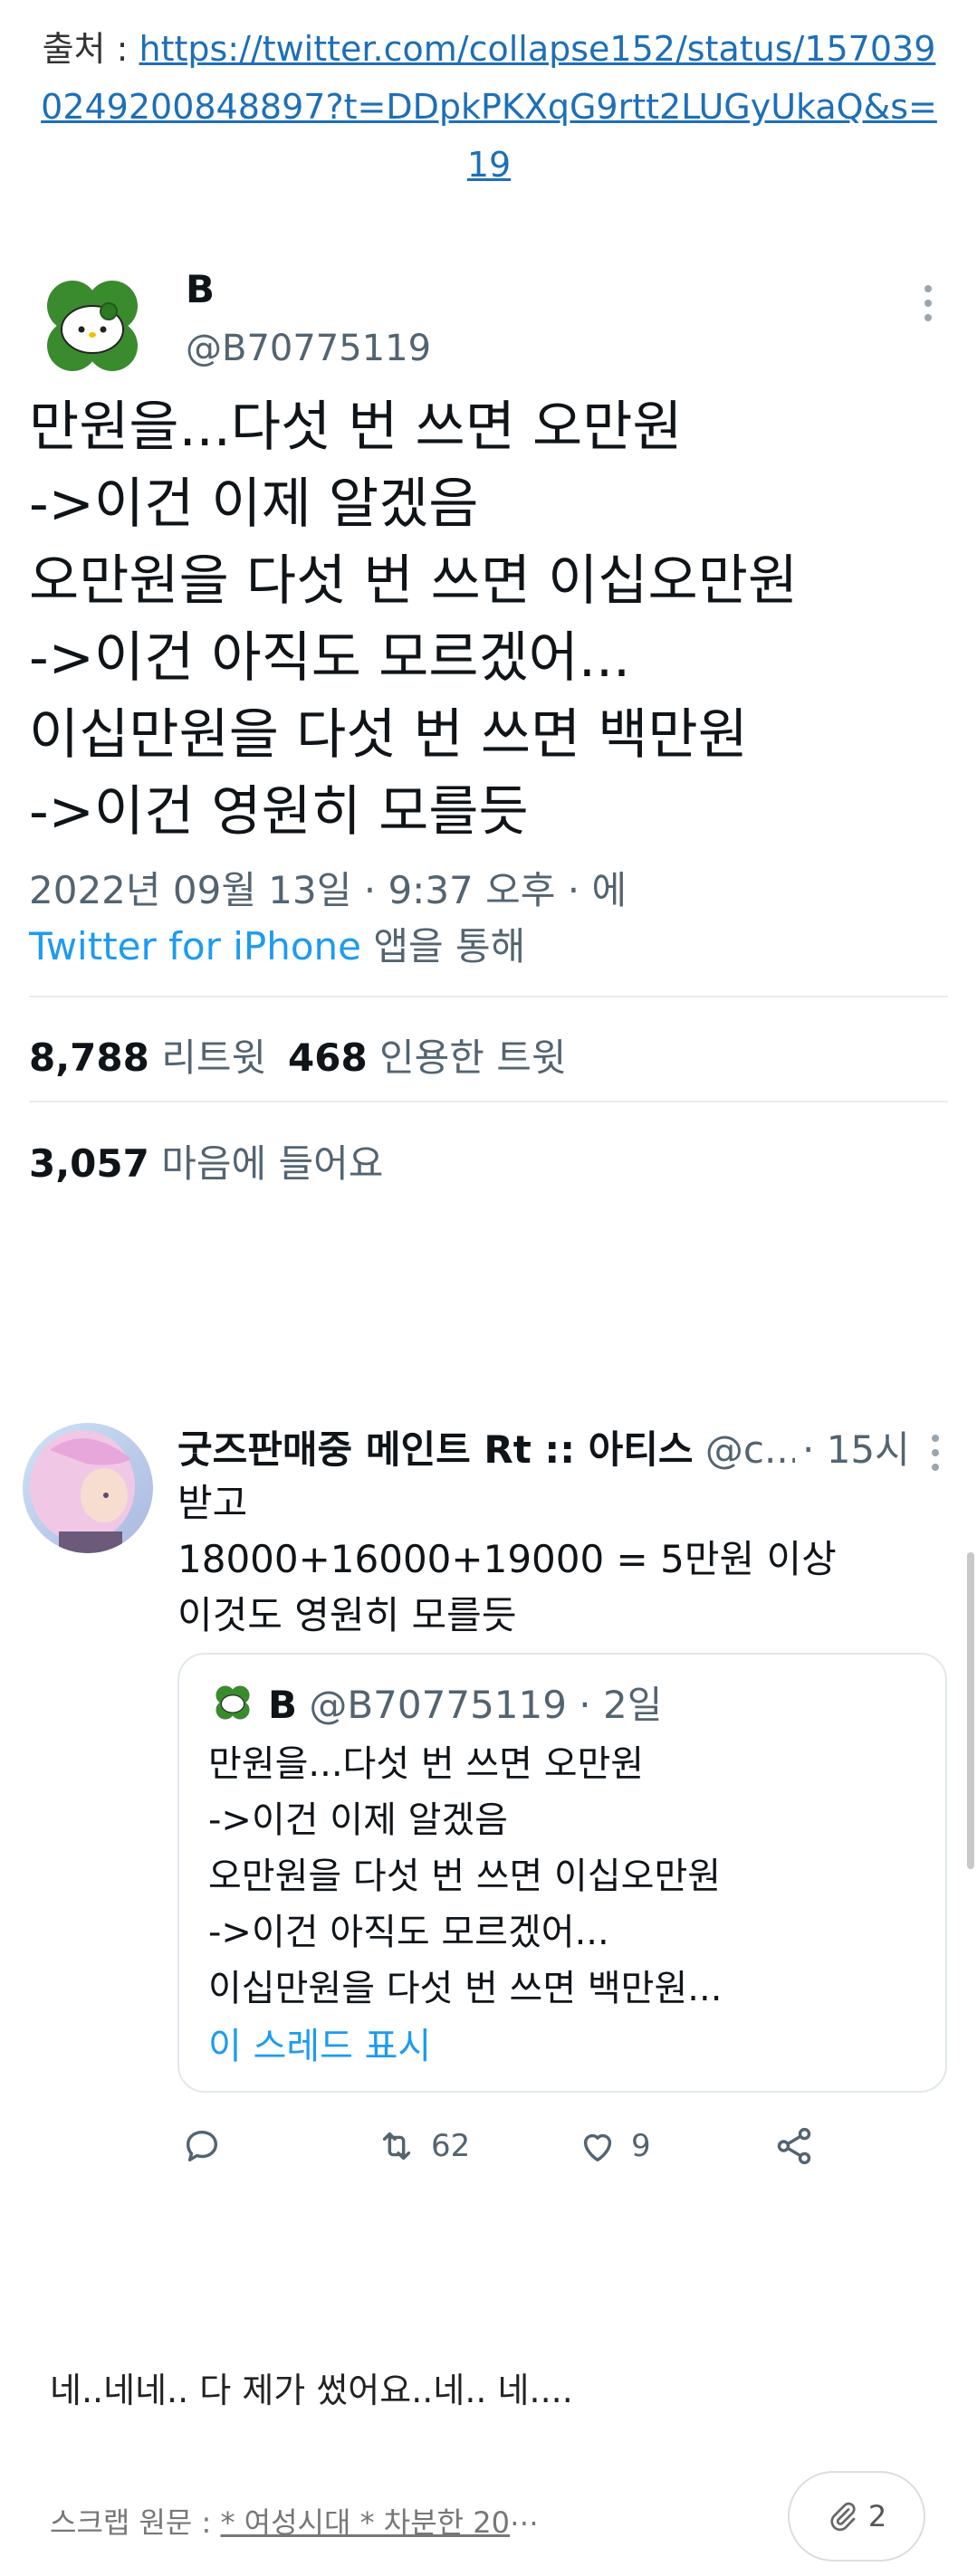 Image resolution: width=977 pixels, height=2576 pixels. I want to click on quoted-avatar, so click(233, 1703).